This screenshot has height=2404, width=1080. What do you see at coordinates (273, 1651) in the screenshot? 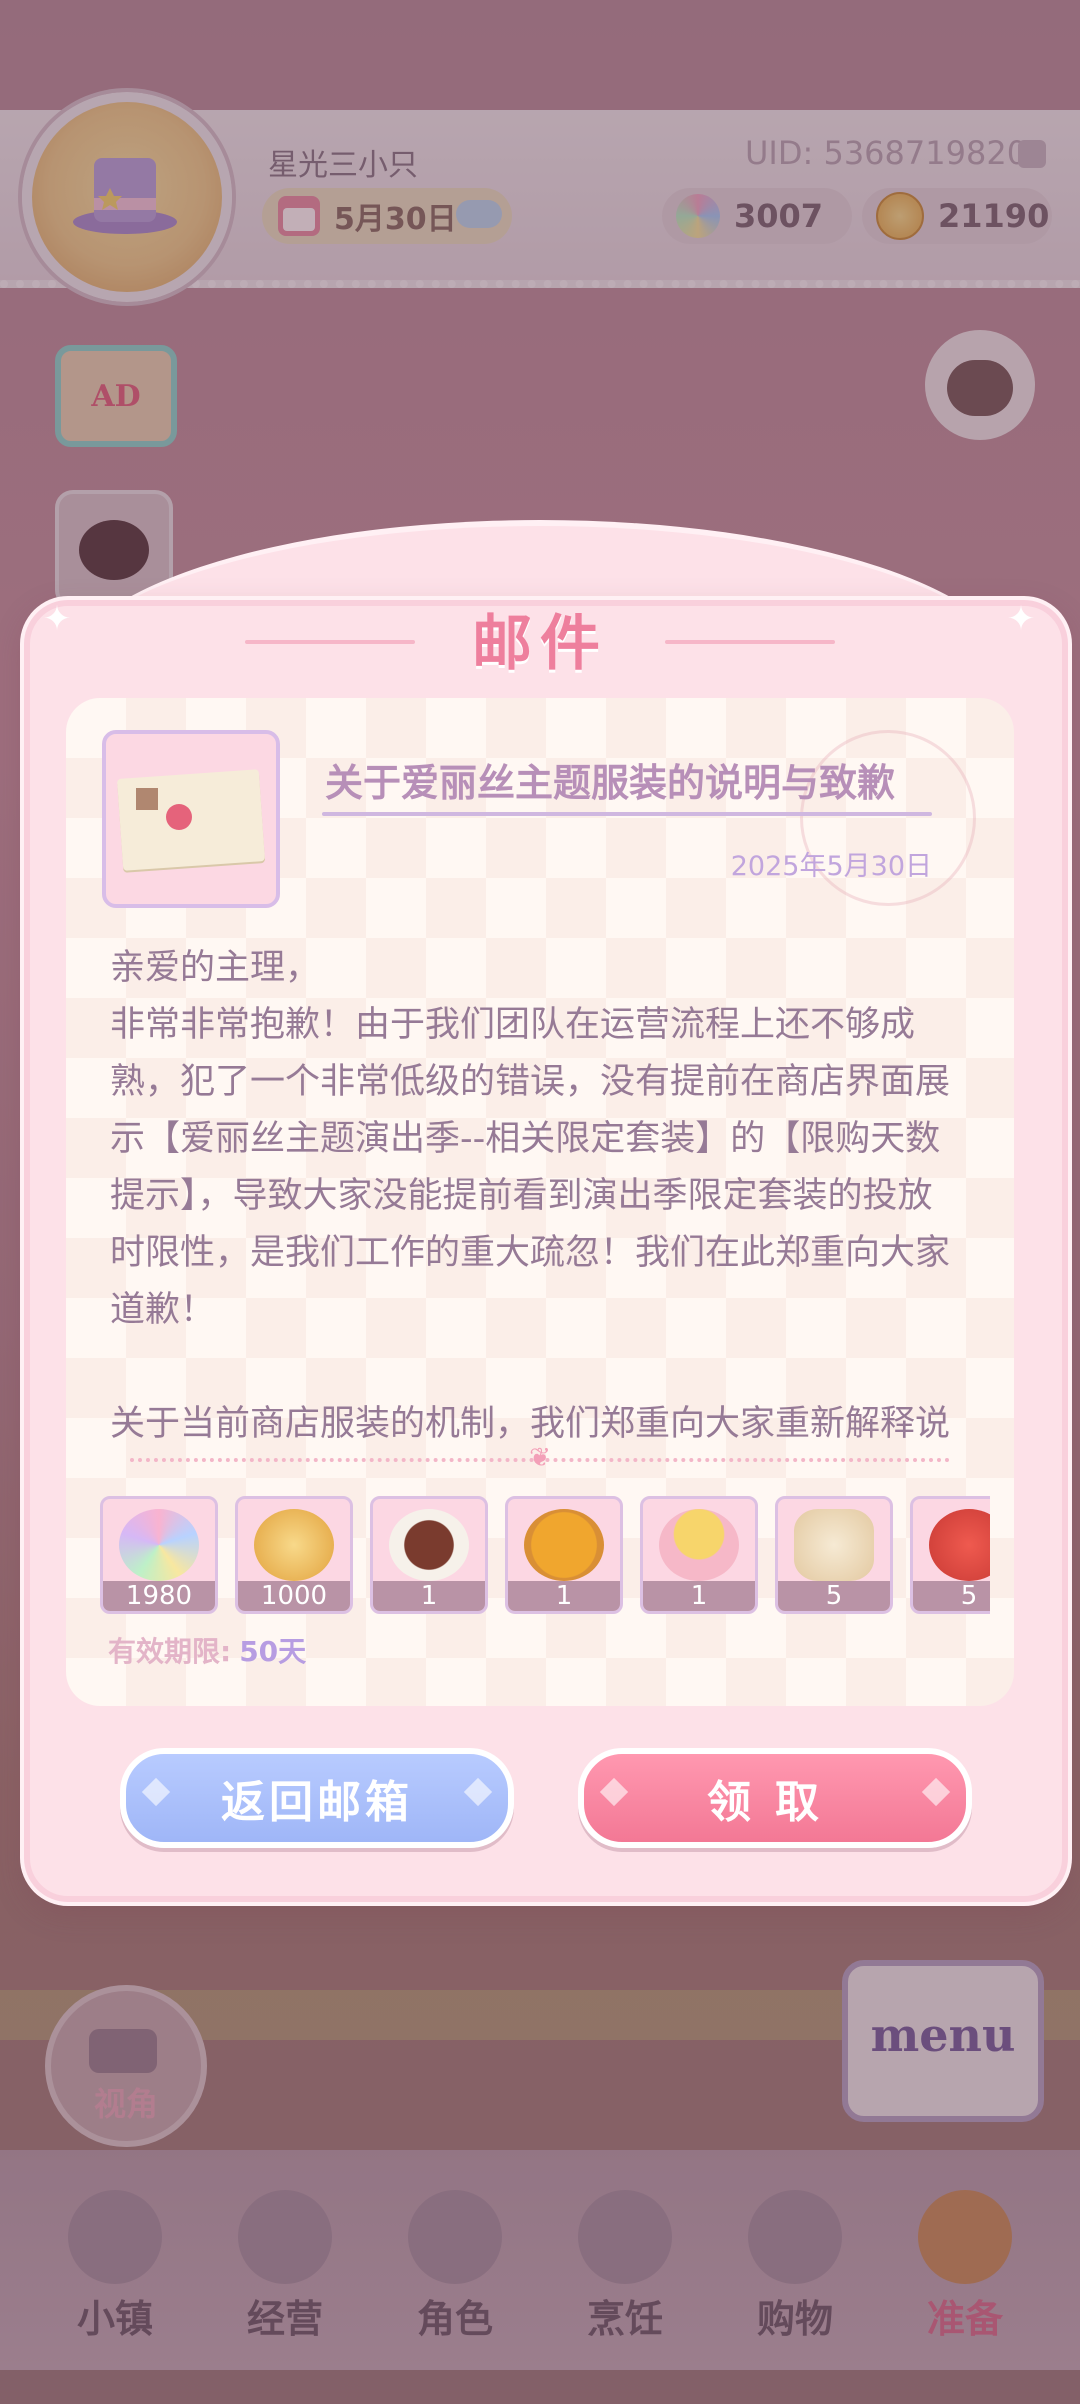
I see `validity-value: 50天` at bounding box center [273, 1651].